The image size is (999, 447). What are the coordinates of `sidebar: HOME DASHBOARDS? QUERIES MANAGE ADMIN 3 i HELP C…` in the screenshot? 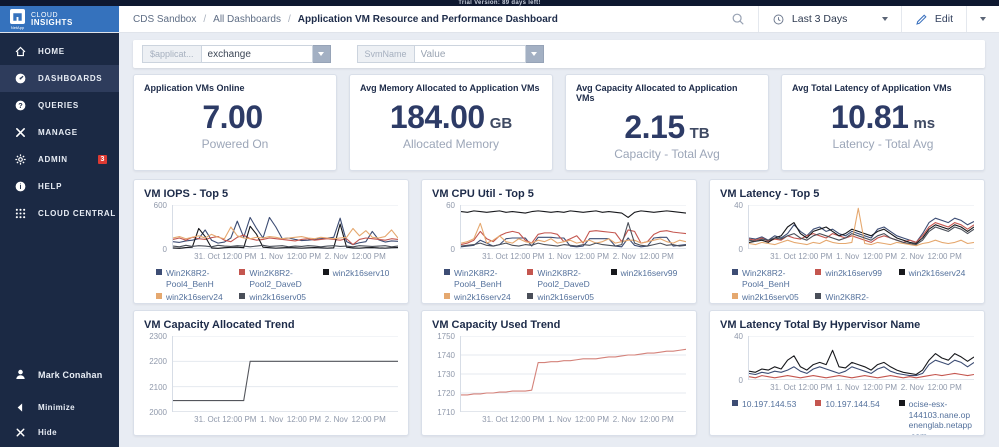 It's located at (59, 240).